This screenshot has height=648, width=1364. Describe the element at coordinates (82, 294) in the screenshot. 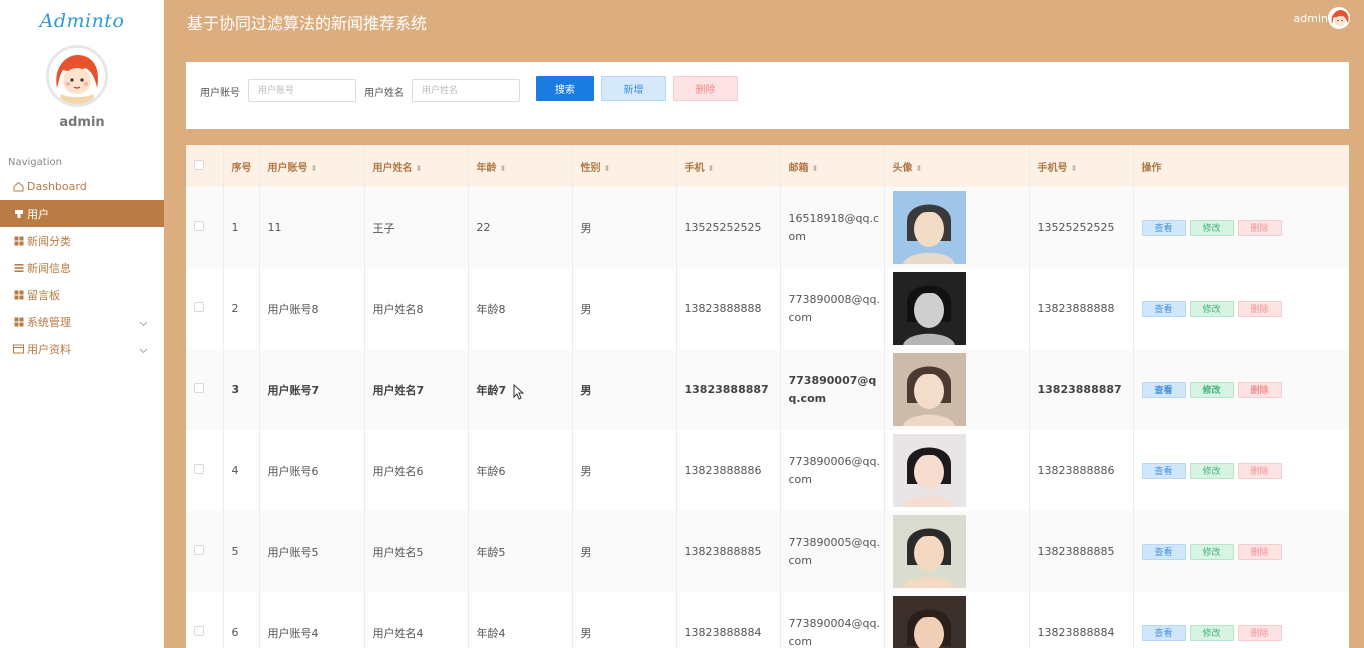

I see `sidebar-item-message-board: 留言板` at that location.